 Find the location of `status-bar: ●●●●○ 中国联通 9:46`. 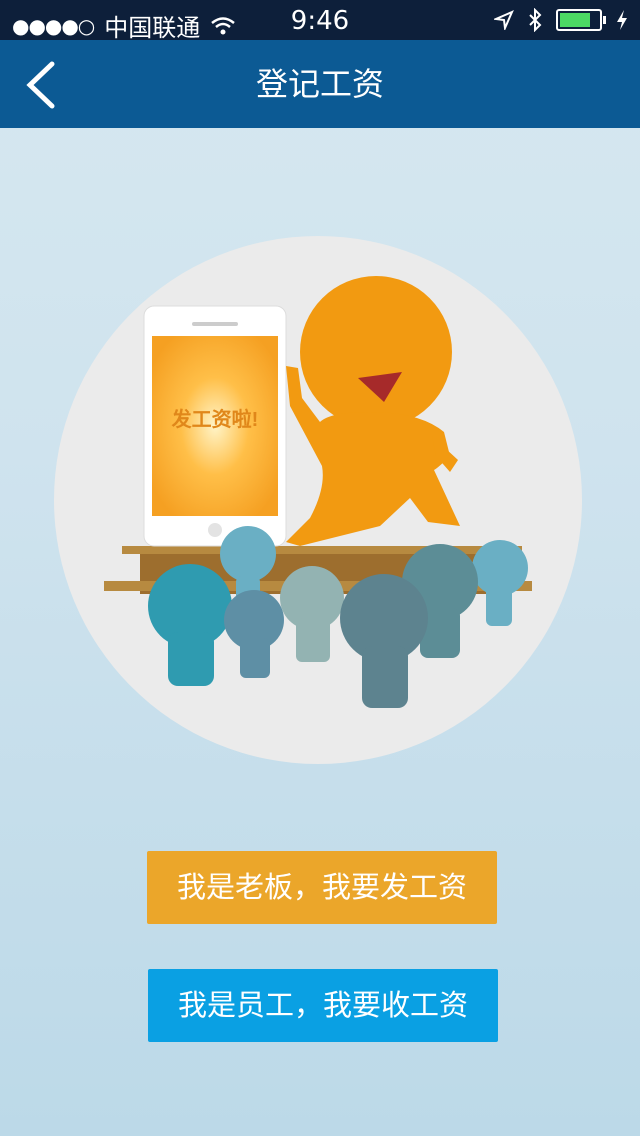

status-bar: ●●●●○ 中国联通 9:46 is located at coordinates (320, 21).